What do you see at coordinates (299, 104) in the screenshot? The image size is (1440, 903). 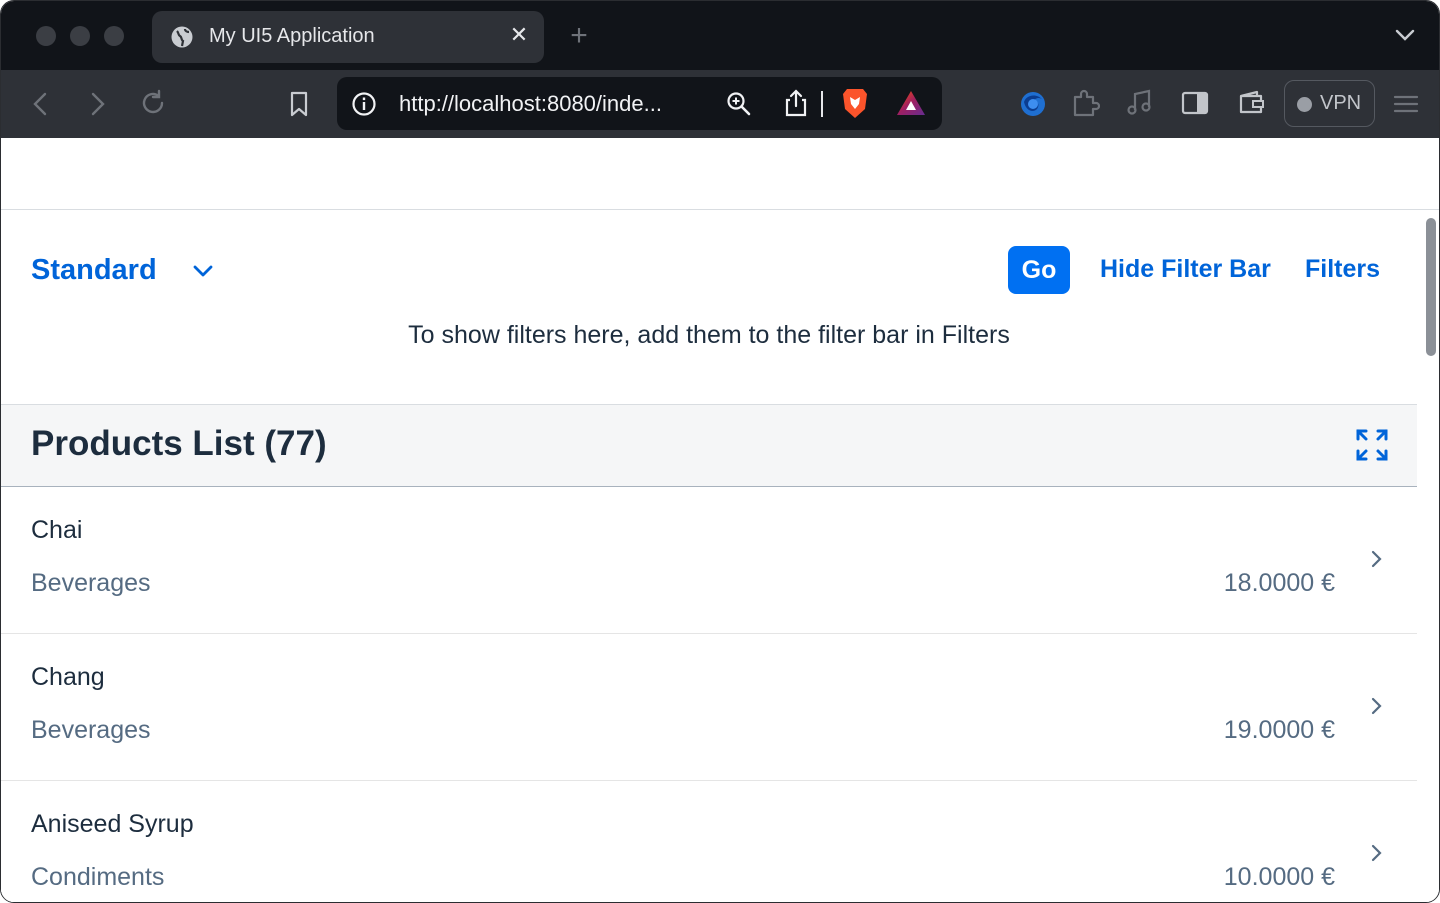 I see `bookmark-icon` at bounding box center [299, 104].